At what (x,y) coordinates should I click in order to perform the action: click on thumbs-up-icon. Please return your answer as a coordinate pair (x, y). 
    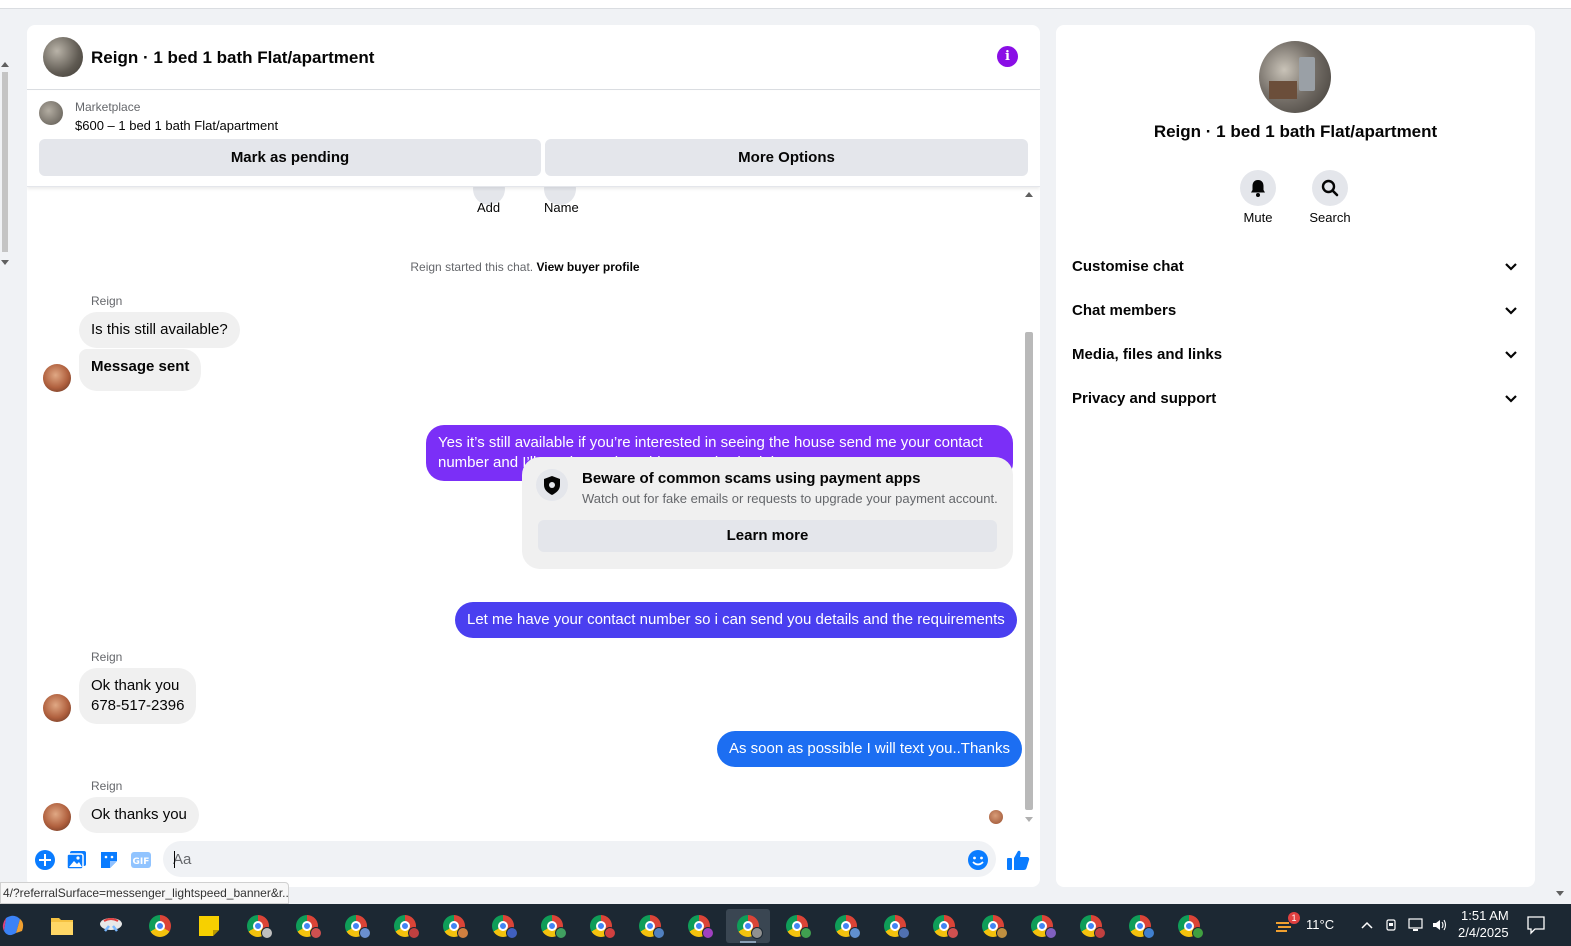
    Looking at the image, I should click on (1018, 860).